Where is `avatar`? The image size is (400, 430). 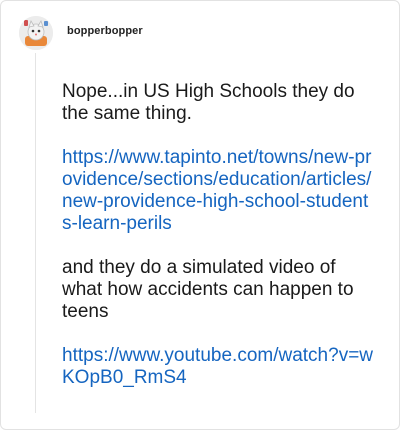
avatar is located at coordinates (36, 33).